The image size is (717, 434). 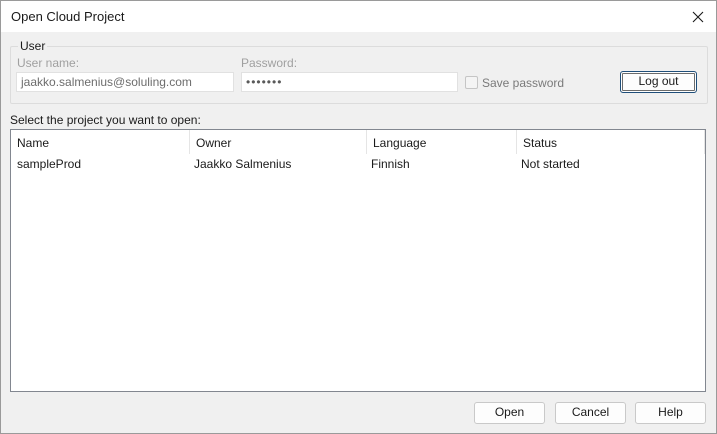 What do you see at coordinates (49, 164) in the screenshot?
I see `row-name-cell: sampleProd` at bounding box center [49, 164].